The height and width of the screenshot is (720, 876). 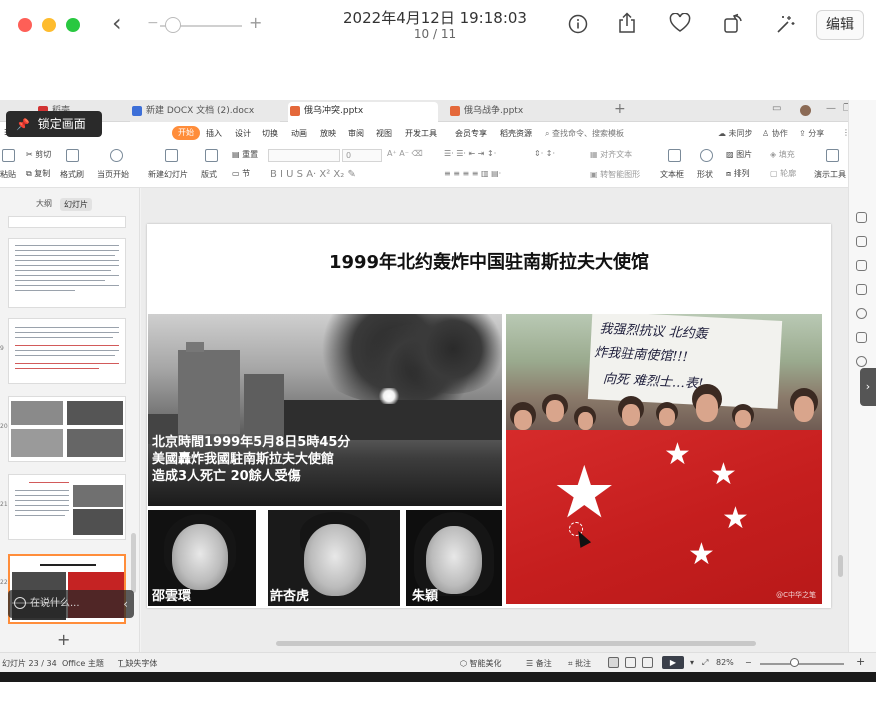 I want to click on gallery-icon, so click(x=861, y=337).